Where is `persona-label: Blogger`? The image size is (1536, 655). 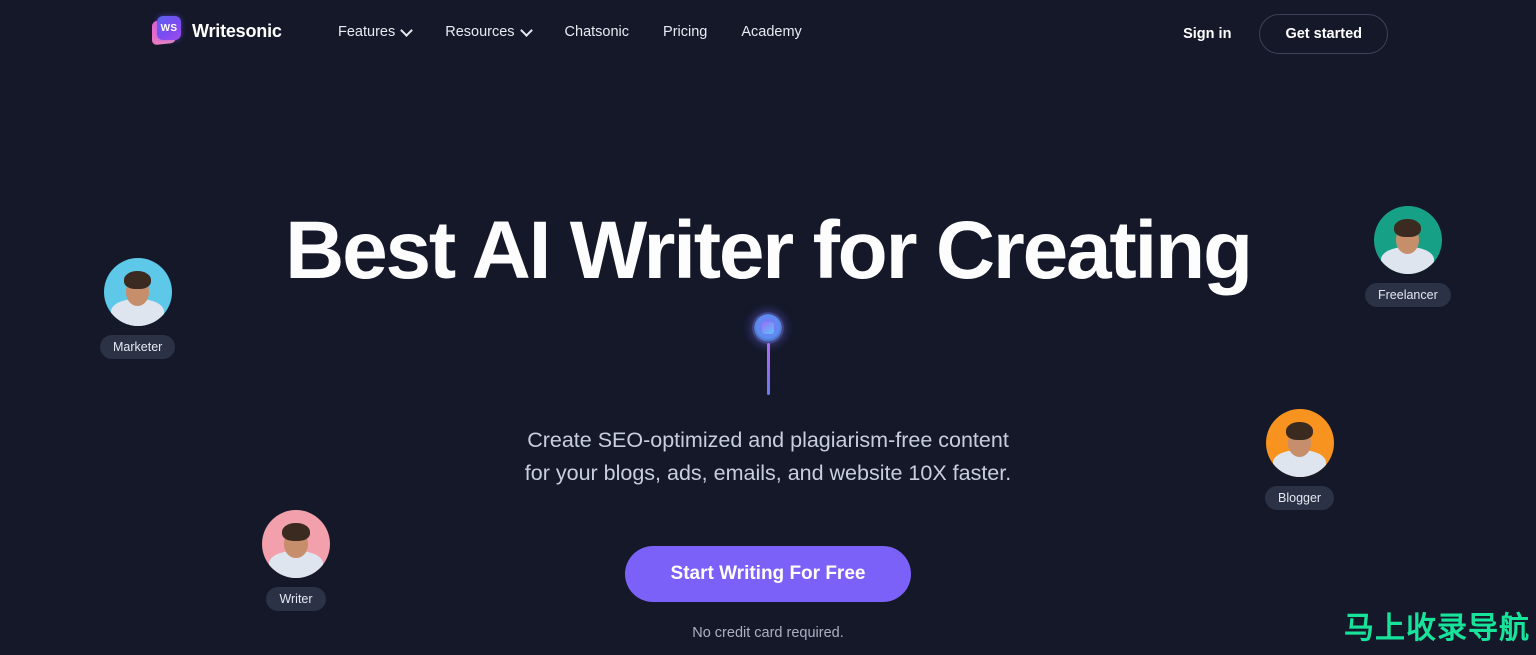 persona-label: Blogger is located at coordinates (1300, 498).